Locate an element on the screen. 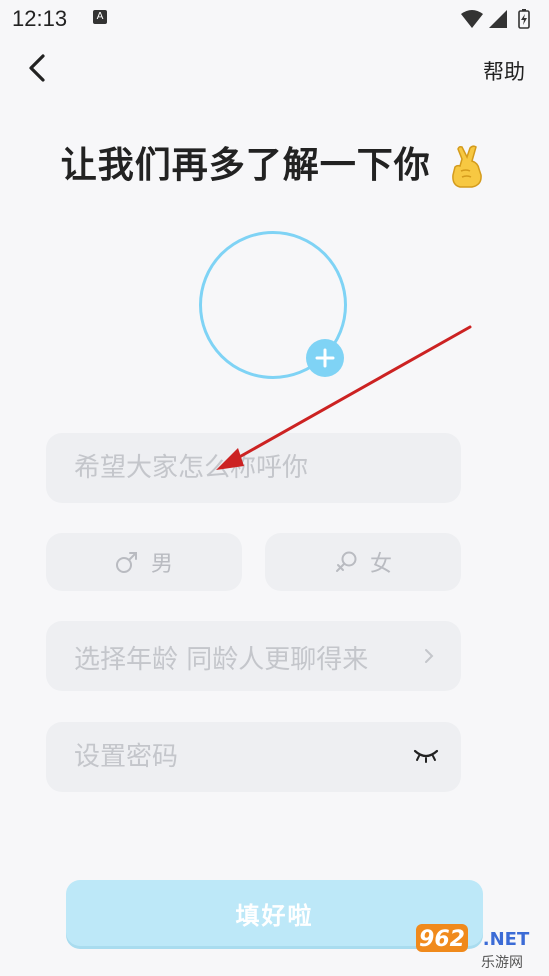 The height and width of the screenshot is (976, 549). plus-icon is located at coordinates (325, 358).